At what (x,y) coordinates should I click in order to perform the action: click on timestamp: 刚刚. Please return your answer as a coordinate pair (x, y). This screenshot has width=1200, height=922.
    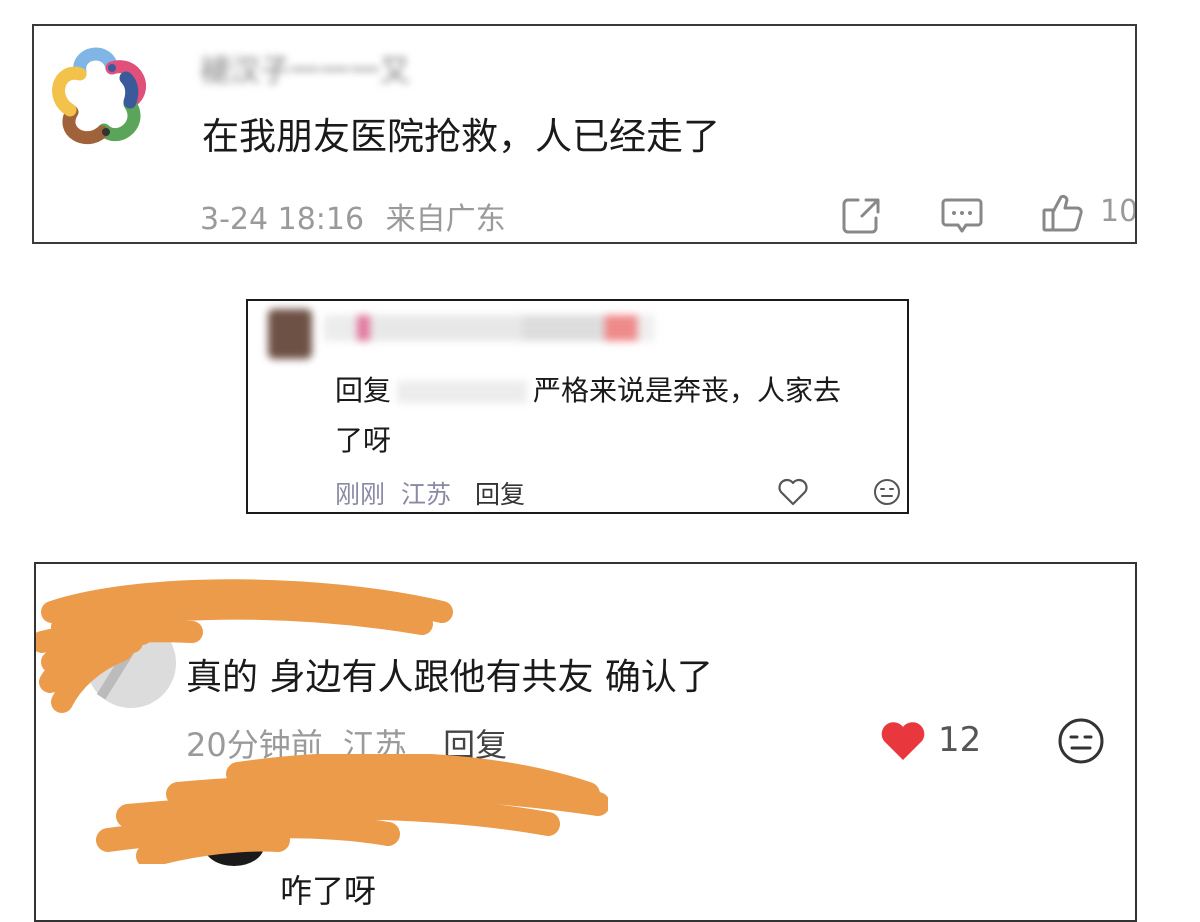
    Looking at the image, I should click on (360, 494).